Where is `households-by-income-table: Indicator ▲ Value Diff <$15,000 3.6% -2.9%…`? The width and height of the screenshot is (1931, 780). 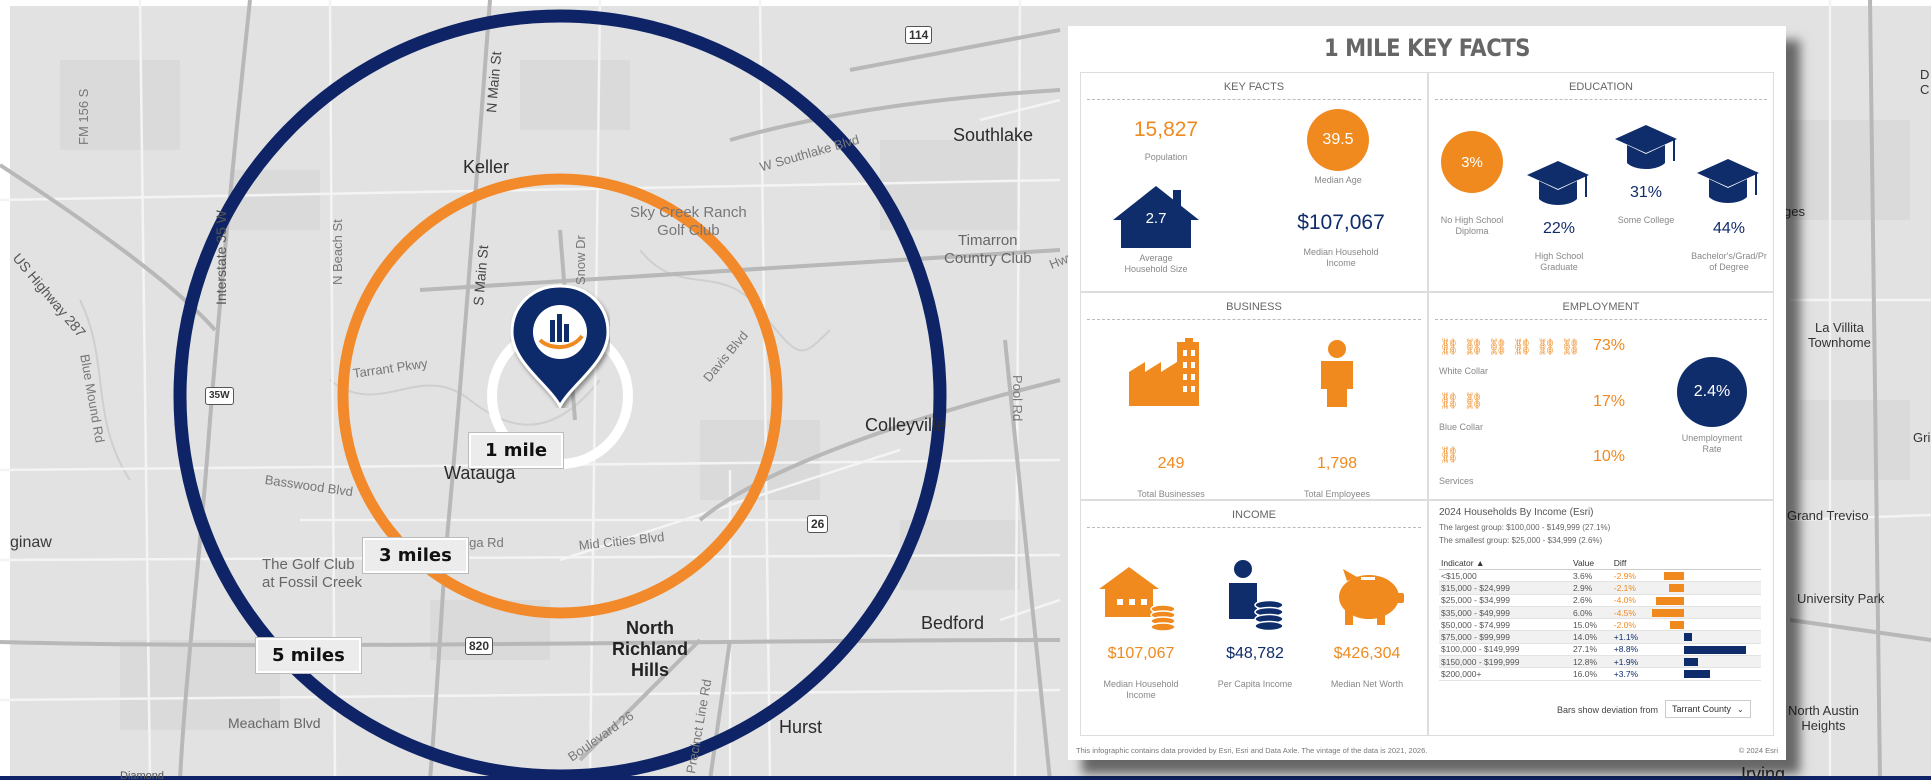 households-by-income-table: Indicator ▲ Value Diff <$15,000 3.6% -2.9%… is located at coordinates (1600, 619).